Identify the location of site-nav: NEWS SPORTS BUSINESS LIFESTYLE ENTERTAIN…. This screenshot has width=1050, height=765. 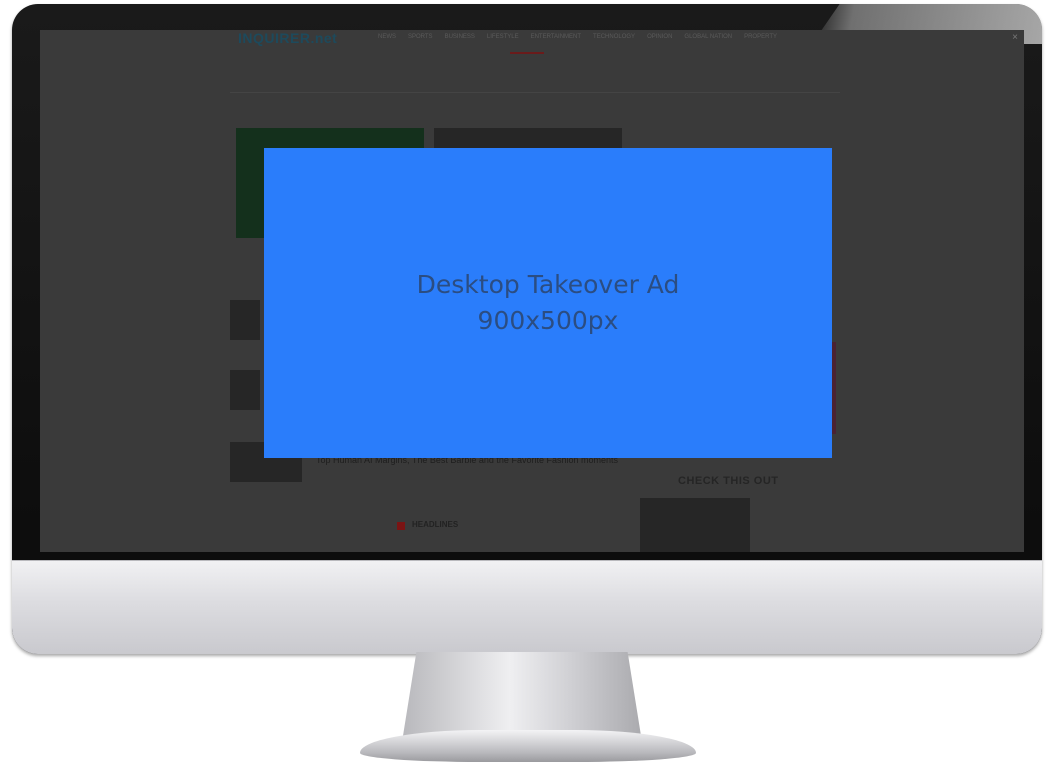
(577, 37).